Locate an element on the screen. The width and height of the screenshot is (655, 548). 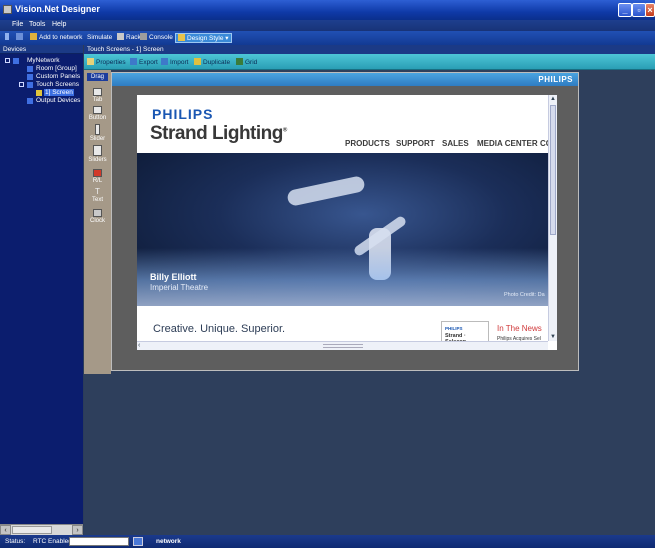
document-toolbar: Properties Export Import Duplicate Grid is located at coordinates (369, 62).